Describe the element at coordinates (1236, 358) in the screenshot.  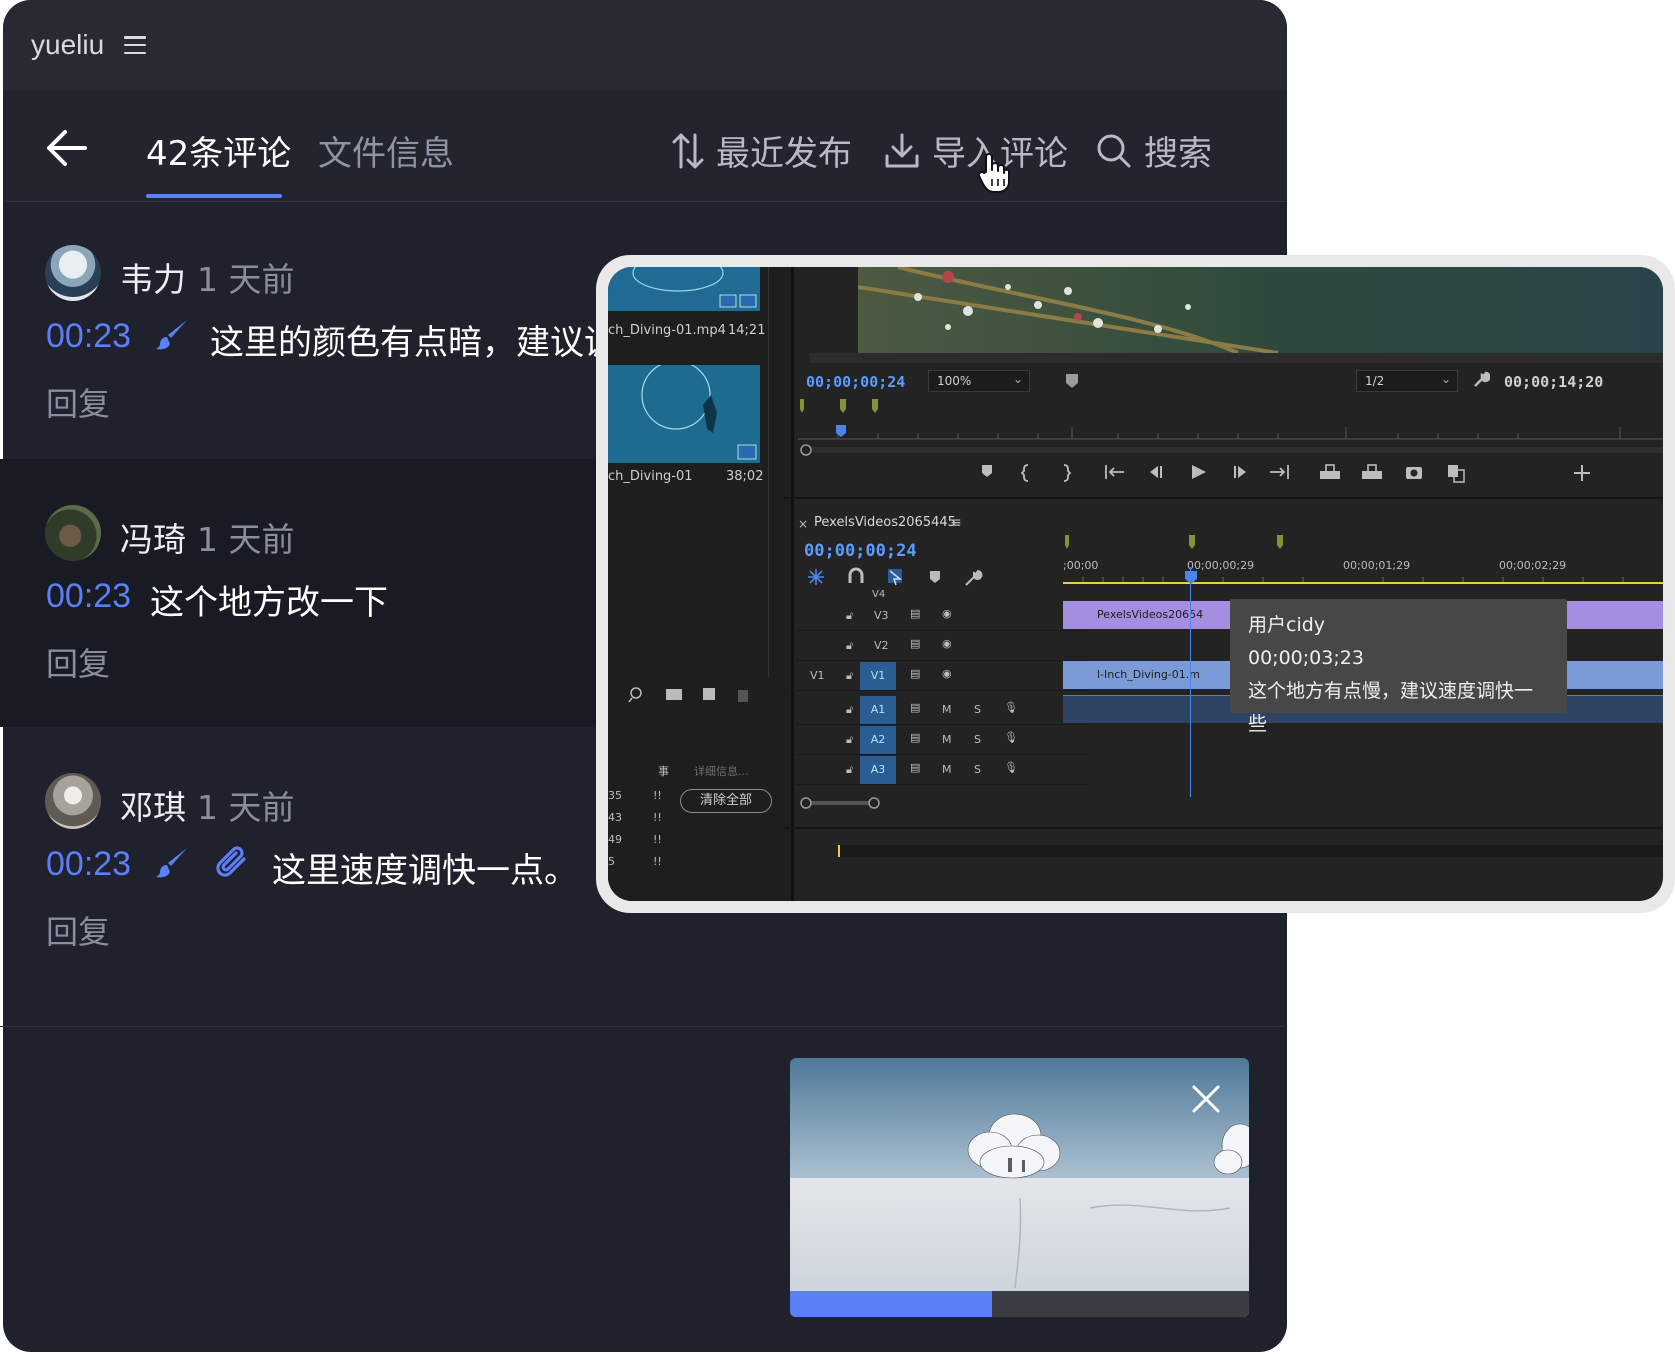
I see `monitor-scrollbar` at that location.